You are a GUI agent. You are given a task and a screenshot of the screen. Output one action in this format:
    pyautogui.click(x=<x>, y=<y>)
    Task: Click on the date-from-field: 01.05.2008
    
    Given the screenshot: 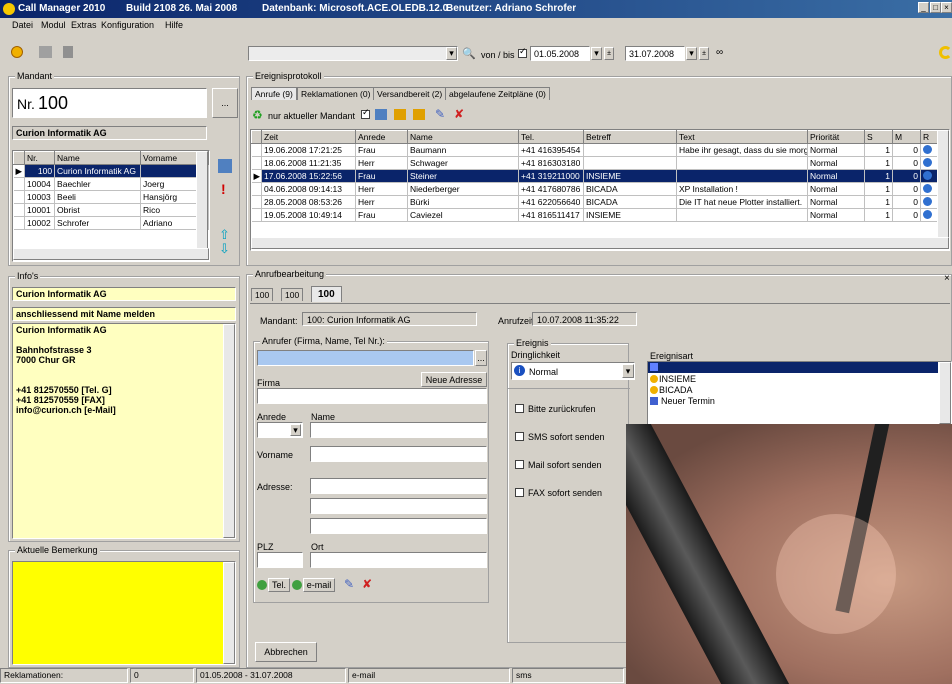 What is the action you would take?
    pyautogui.click(x=560, y=53)
    